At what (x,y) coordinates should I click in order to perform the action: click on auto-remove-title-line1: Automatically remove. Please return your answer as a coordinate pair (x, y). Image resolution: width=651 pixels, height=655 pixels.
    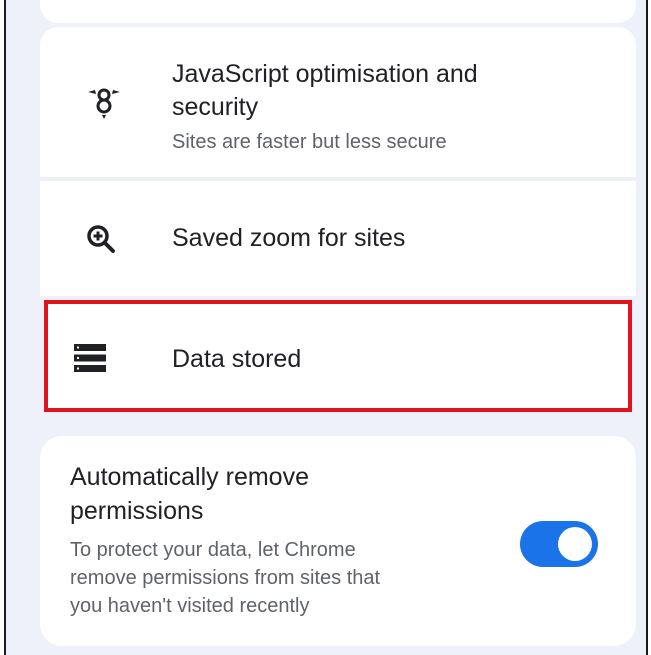
    Looking at the image, I should click on (189, 477).